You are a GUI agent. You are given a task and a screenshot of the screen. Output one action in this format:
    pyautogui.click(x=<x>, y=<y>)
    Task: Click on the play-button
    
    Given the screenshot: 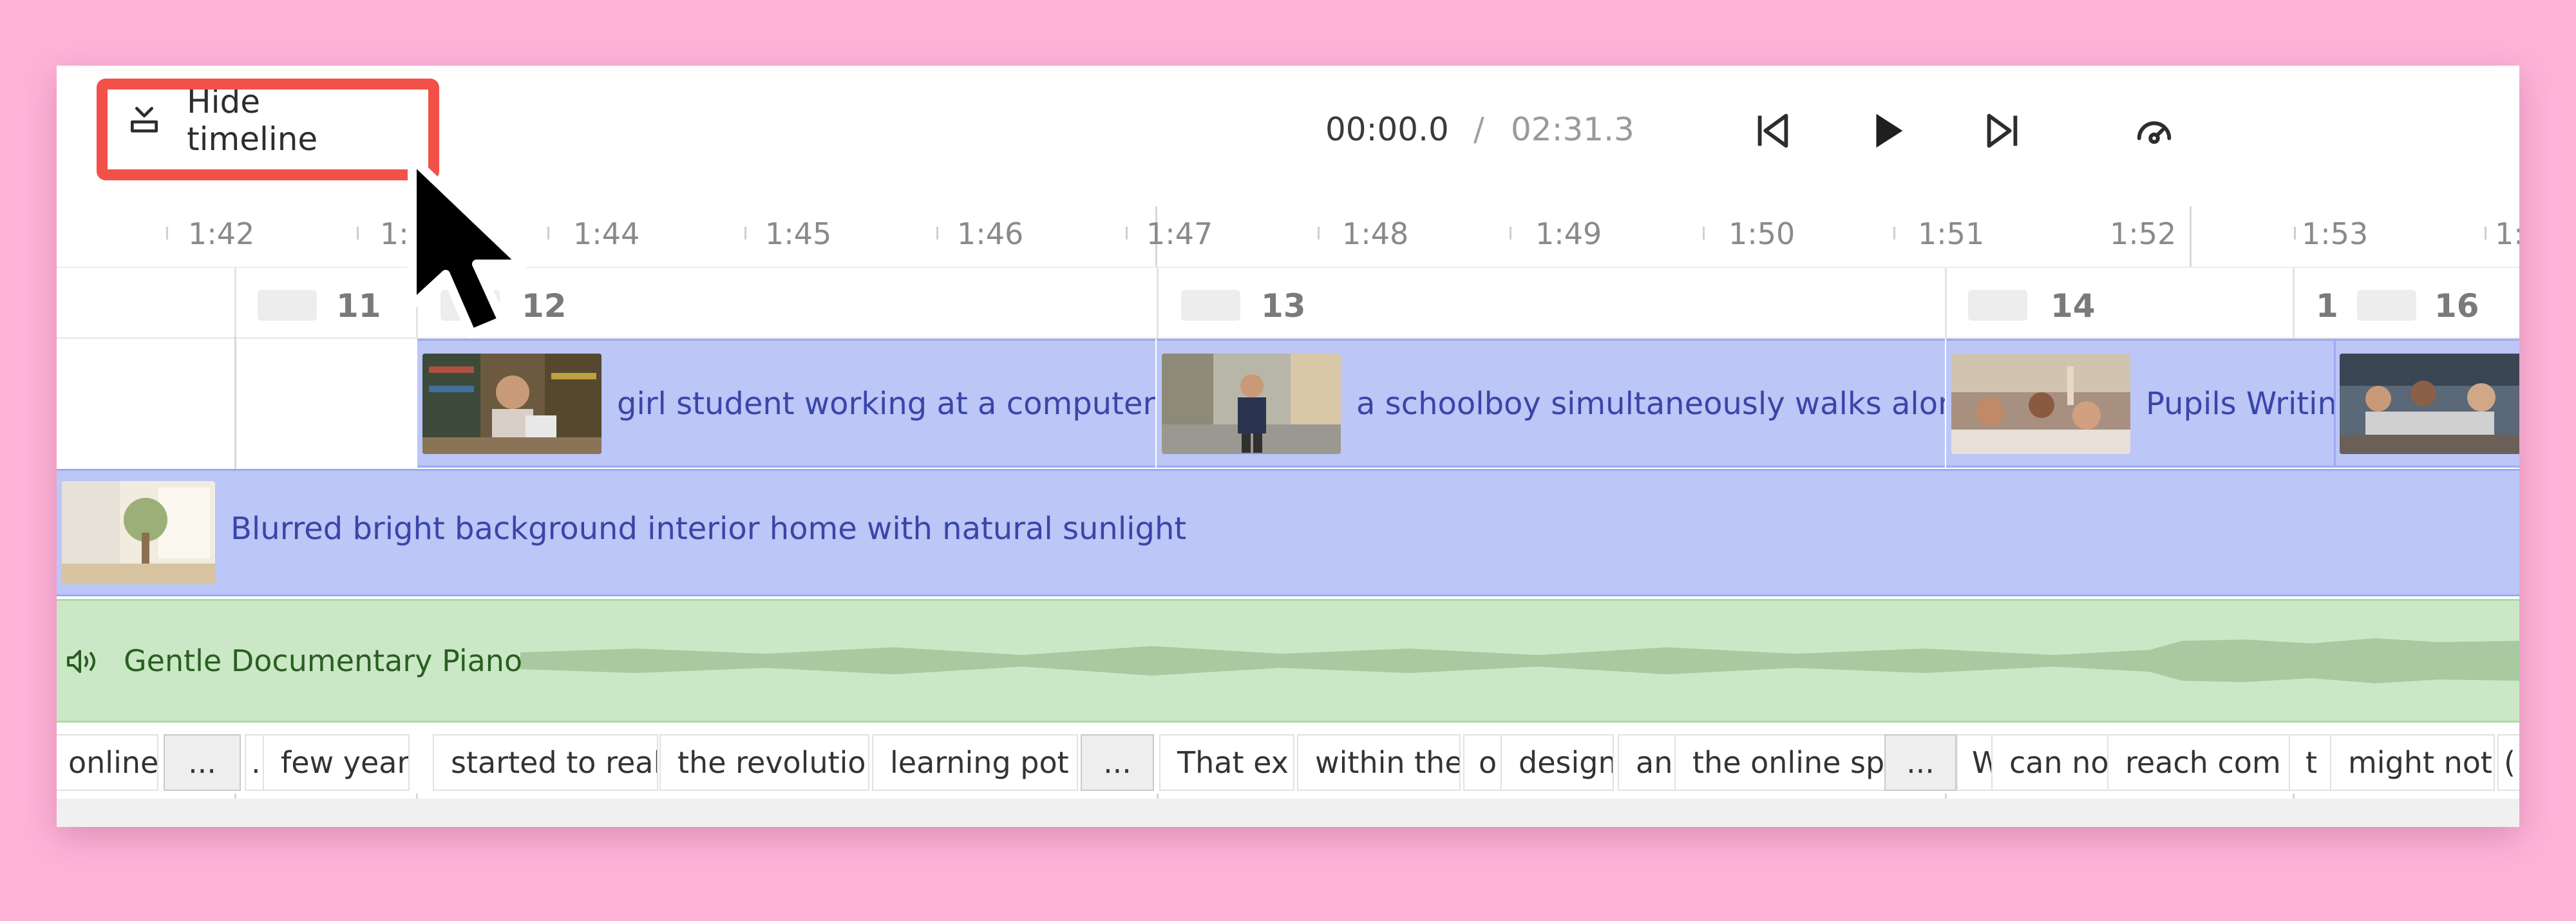 What is the action you would take?
    pyautogui.click(x=1888, y=130)
    